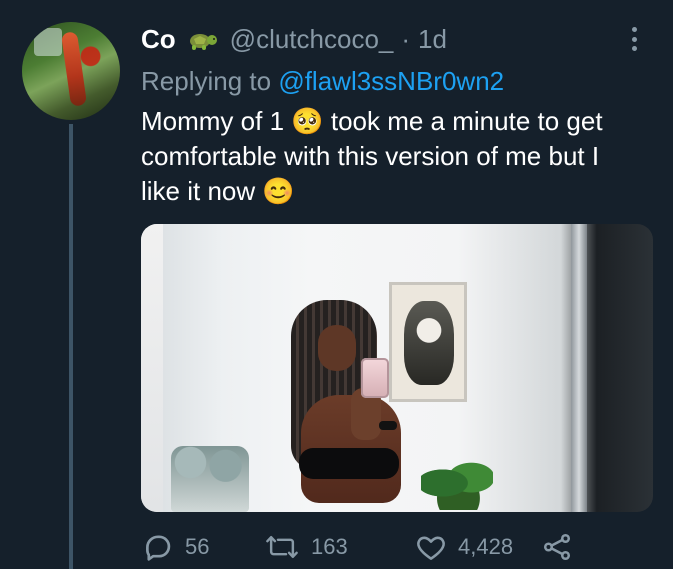 The height and width of the screenshot is (569, 673). I want to click on retweet-button: 163, so click(305, 547).